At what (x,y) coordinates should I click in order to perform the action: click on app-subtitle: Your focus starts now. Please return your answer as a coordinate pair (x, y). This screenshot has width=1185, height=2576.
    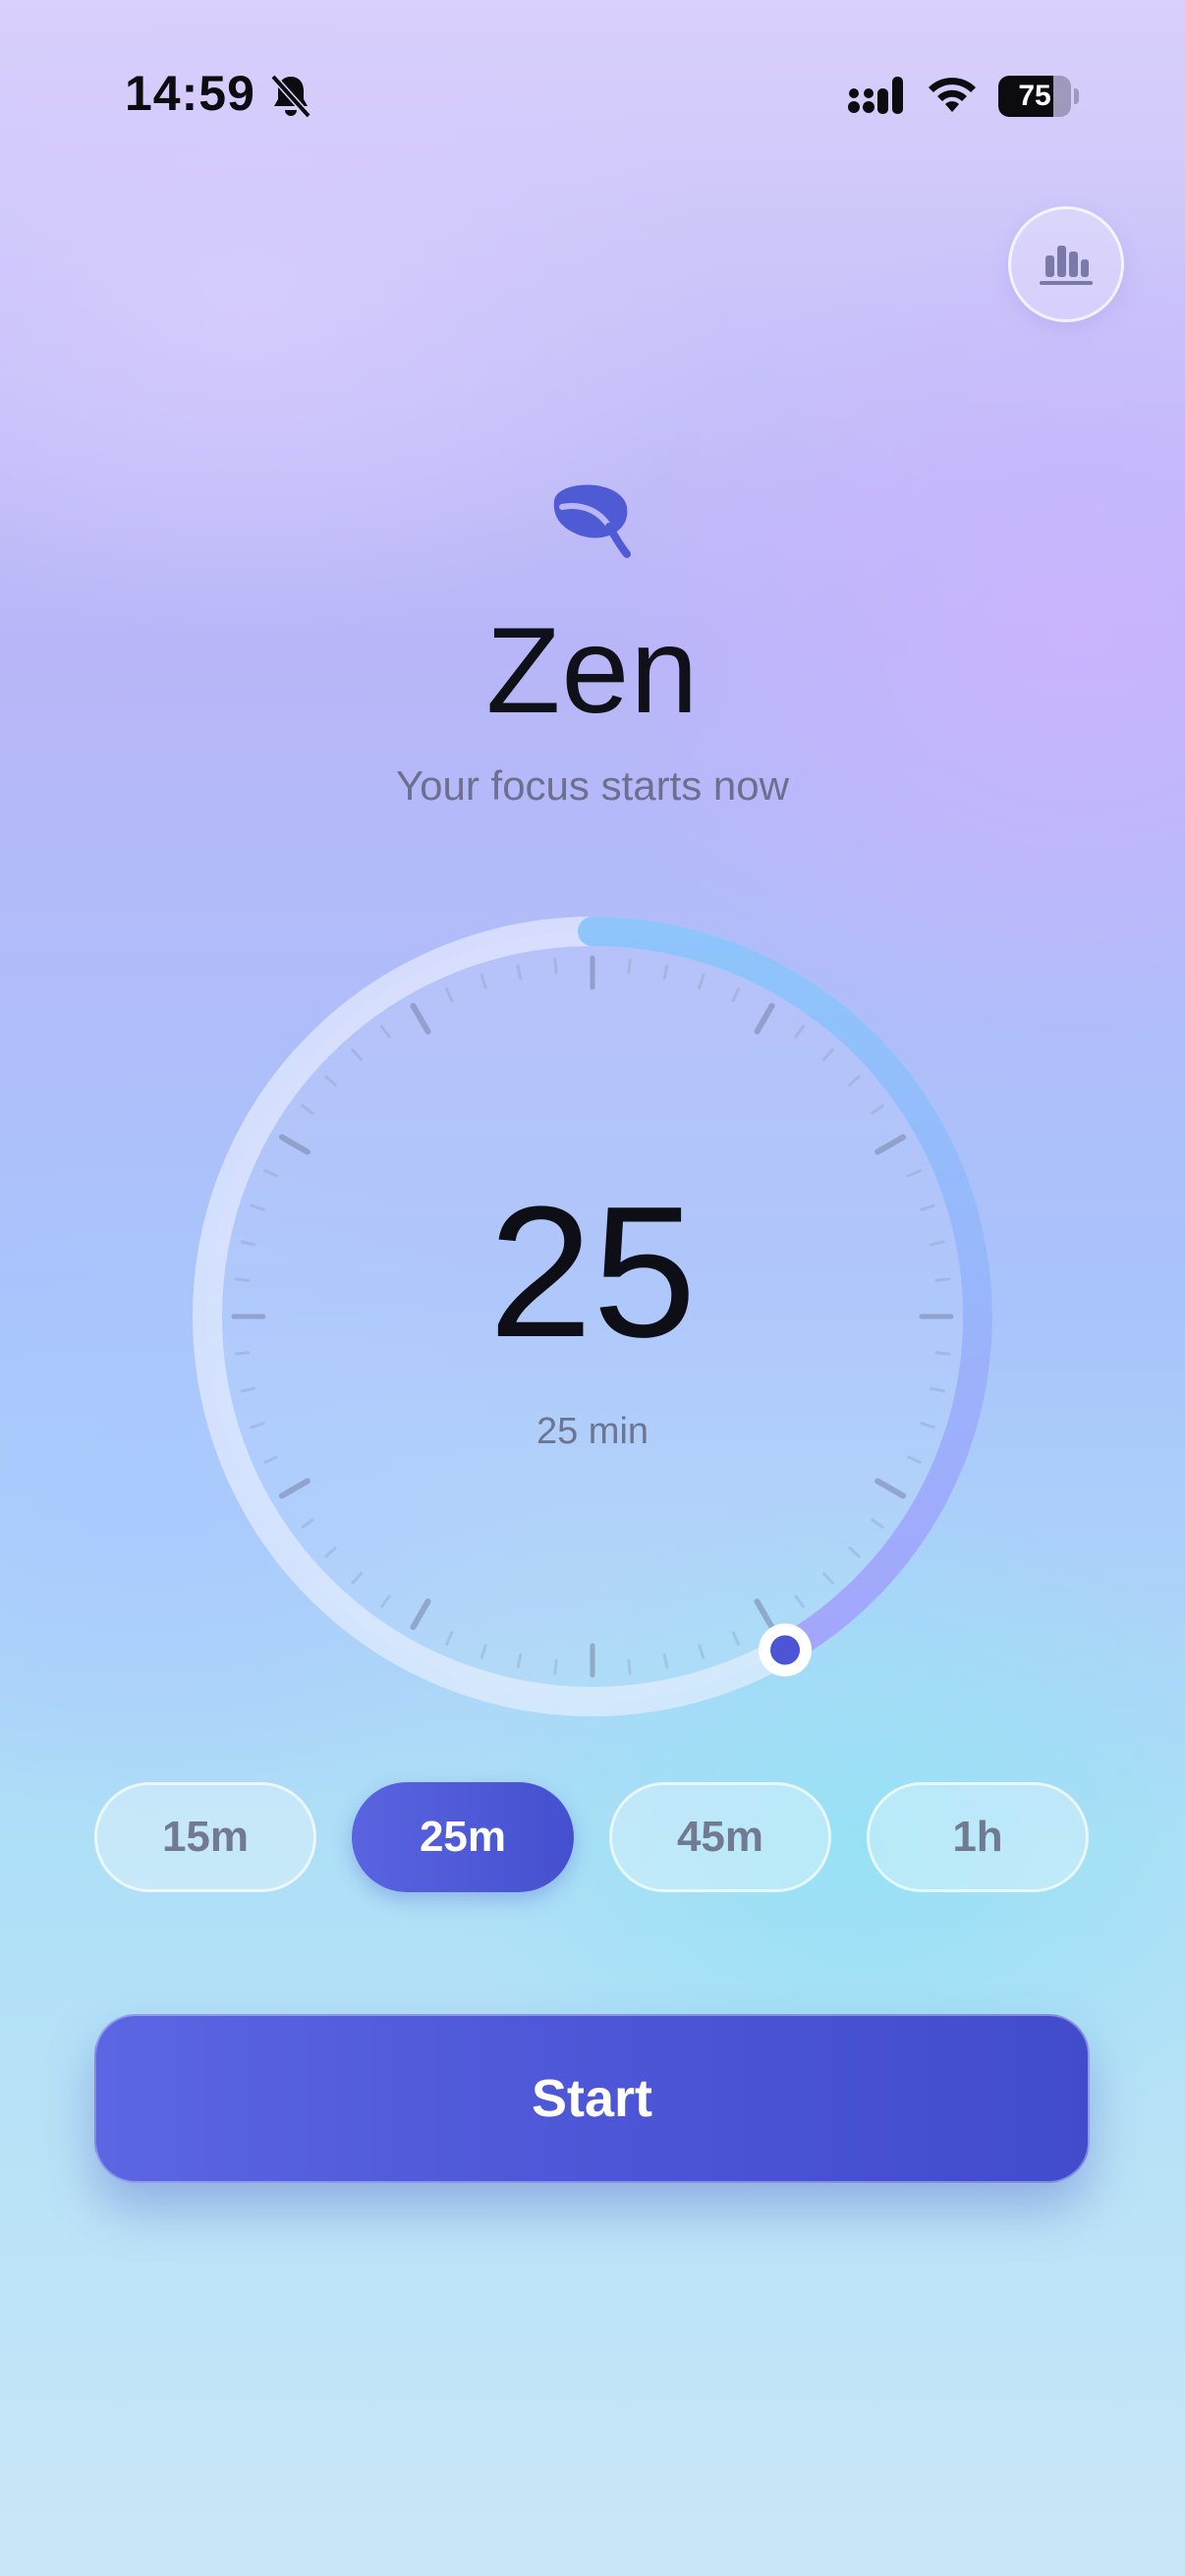
    Looking at the image, I should click on (592, 785).